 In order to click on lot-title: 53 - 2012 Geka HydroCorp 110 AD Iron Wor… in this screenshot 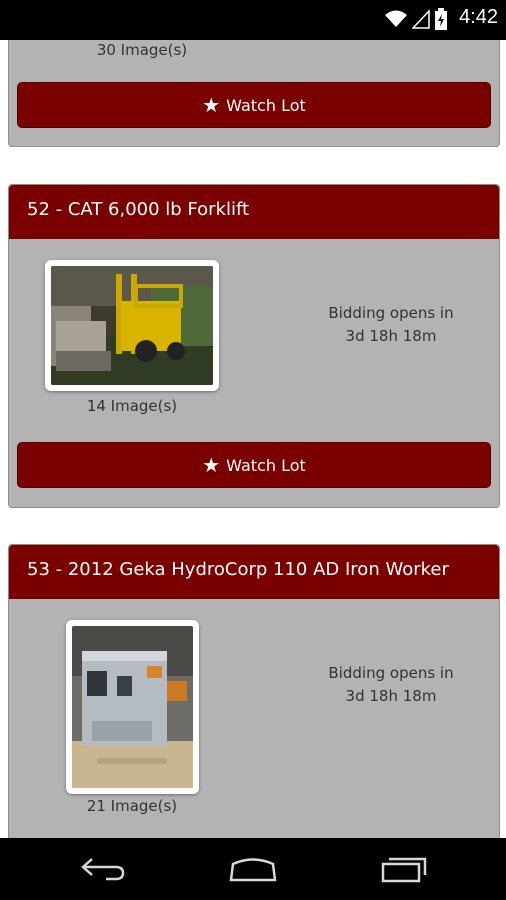, I will do `click(254, 572)`.